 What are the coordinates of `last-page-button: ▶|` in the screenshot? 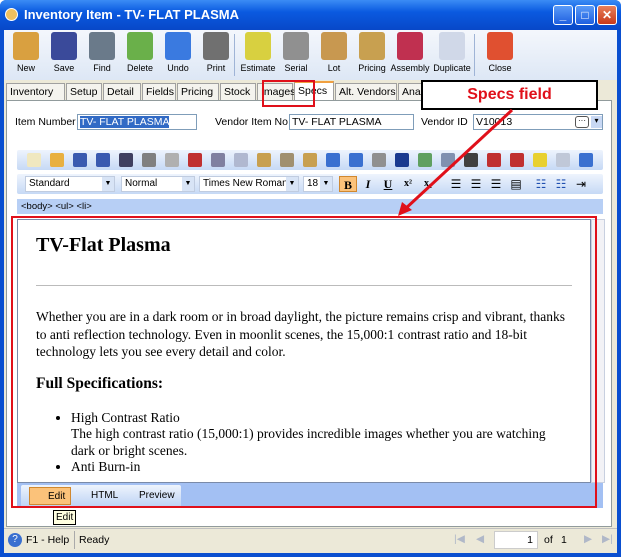 It's located at (607, 539).